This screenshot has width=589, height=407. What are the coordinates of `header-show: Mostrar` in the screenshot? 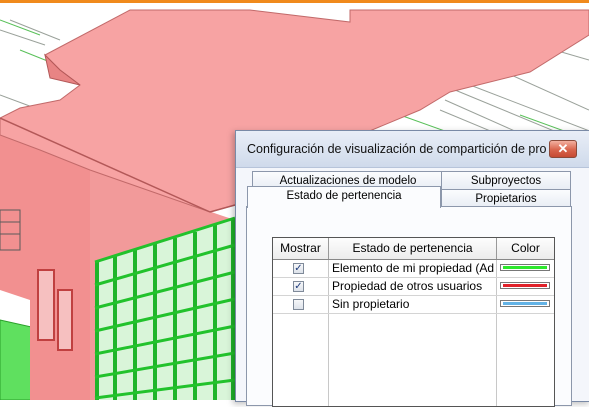 It's located at (301, 248).